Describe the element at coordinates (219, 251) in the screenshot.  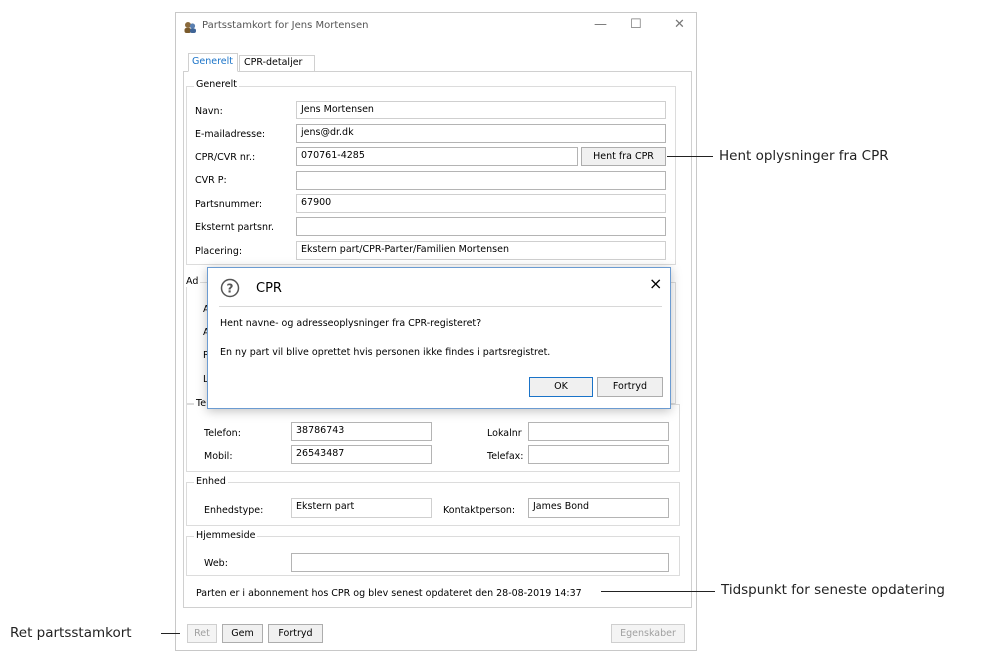
I see `placering-label: Placering:` at that location.